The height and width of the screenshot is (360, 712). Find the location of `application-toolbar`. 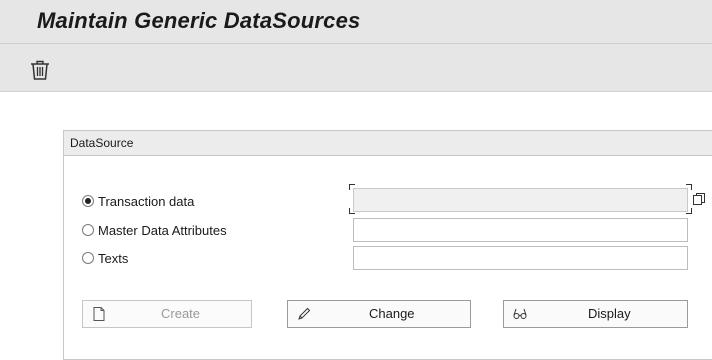

application-toolbar is located at coordinates (356, 68).